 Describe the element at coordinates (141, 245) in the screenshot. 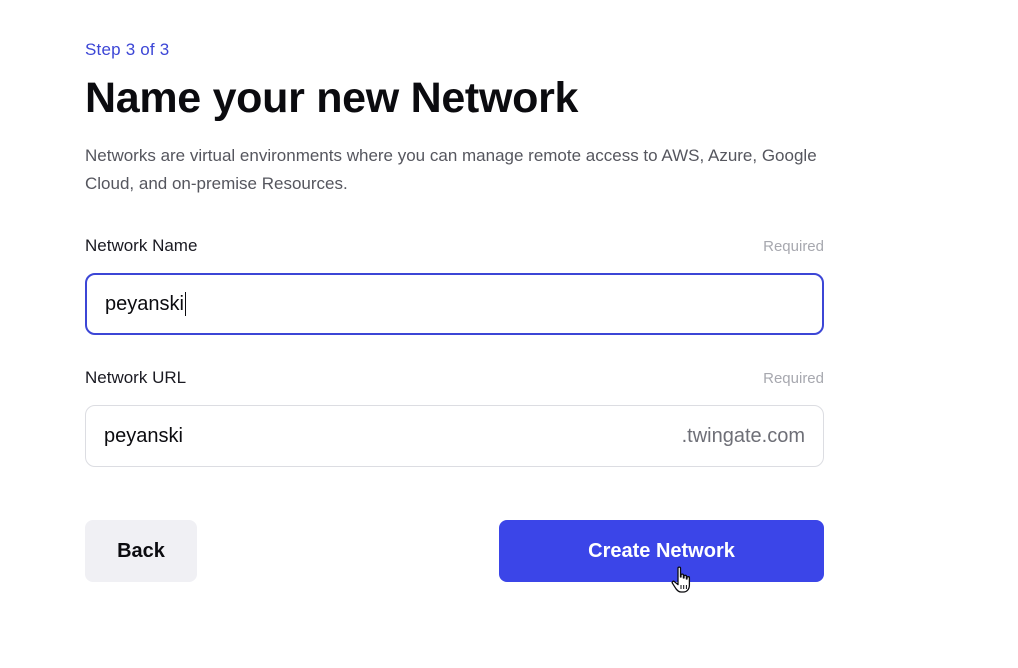

I see `network-name-label: Network Name` at that location.